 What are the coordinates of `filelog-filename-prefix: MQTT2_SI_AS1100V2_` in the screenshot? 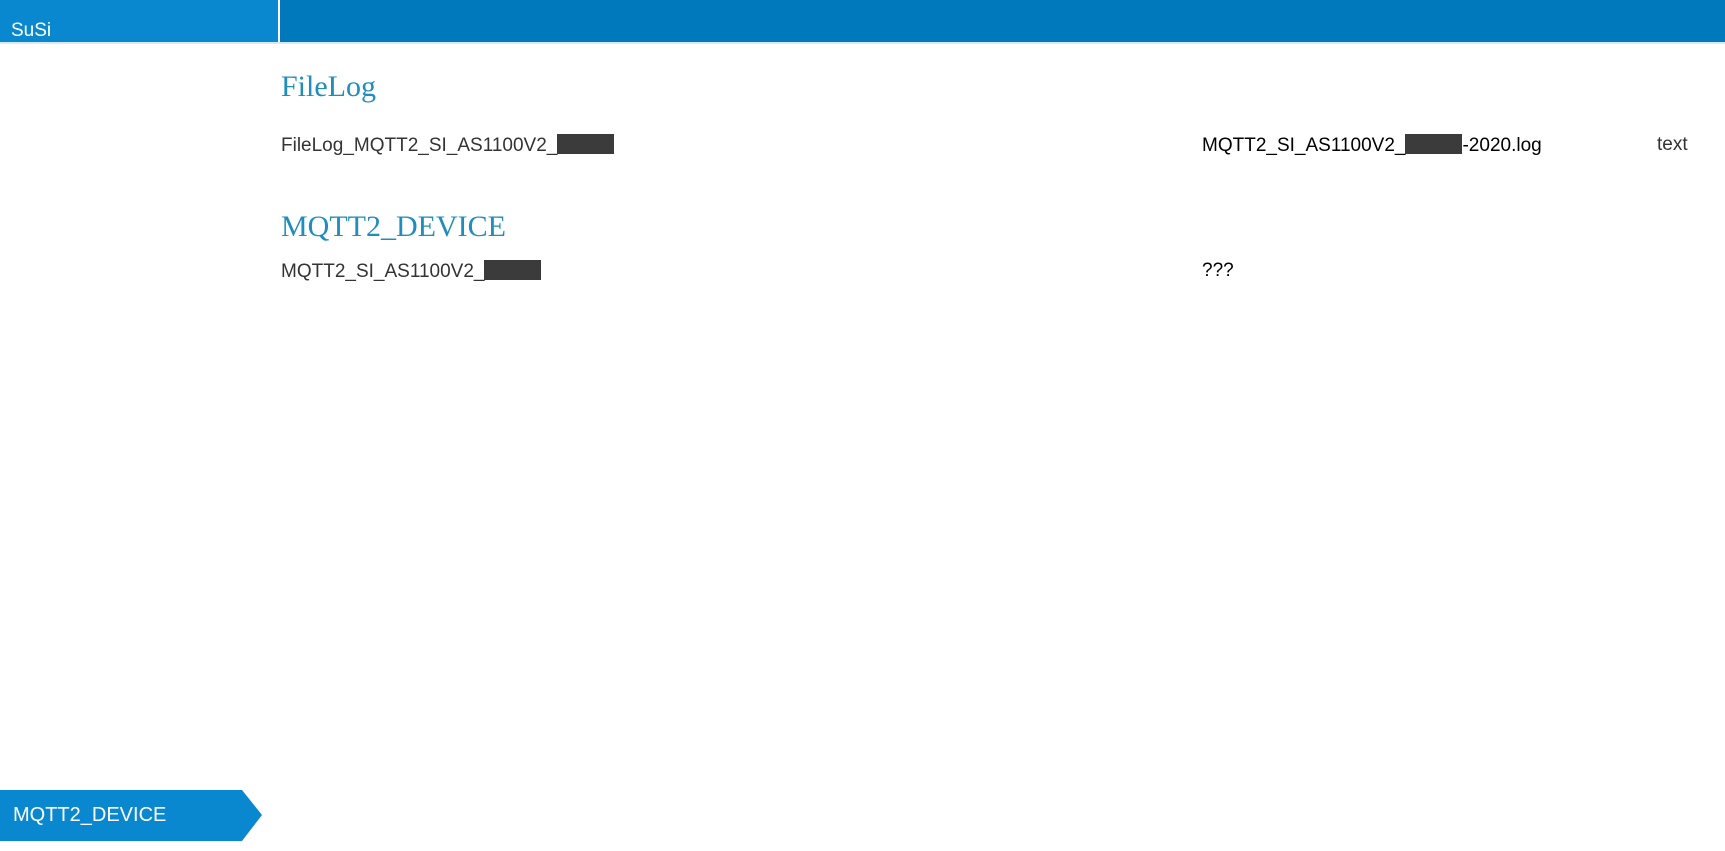 It's located at (1304, 145).